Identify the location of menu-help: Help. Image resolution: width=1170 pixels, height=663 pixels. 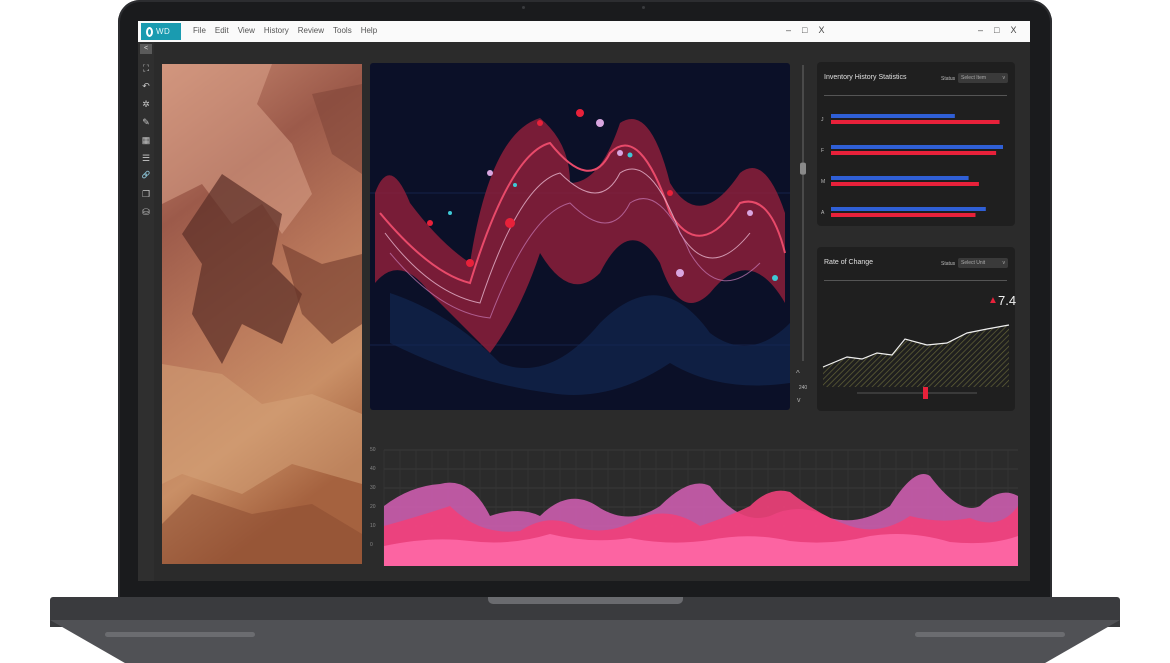
(369, 30).